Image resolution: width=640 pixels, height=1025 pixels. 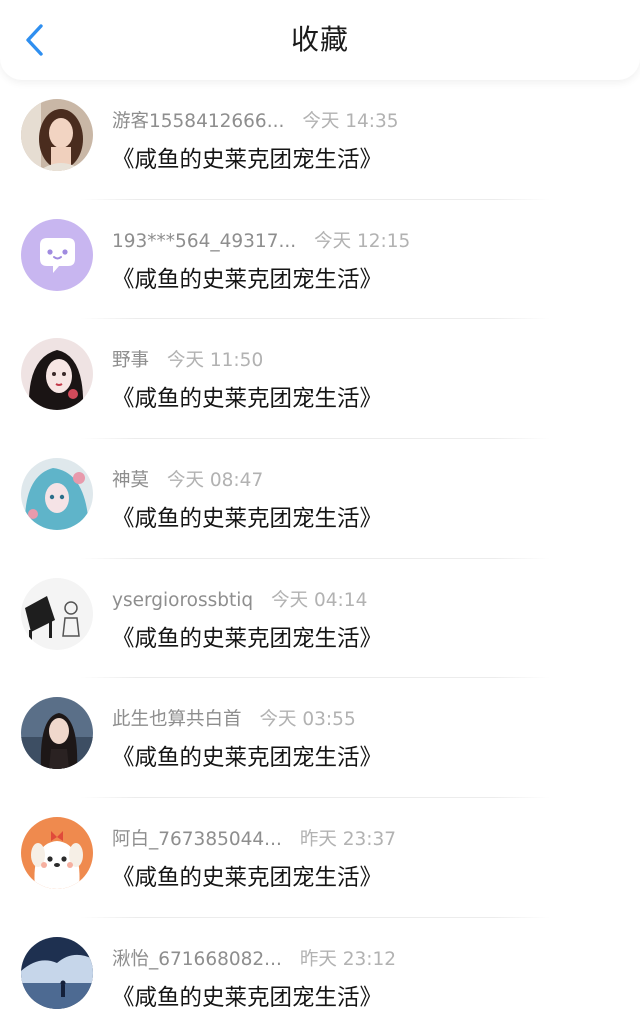 What do you see at coordinates (183, 600) in the screenshot?
I see `user-name: ysergiorossbtiq` at bounding box center [183, 600].